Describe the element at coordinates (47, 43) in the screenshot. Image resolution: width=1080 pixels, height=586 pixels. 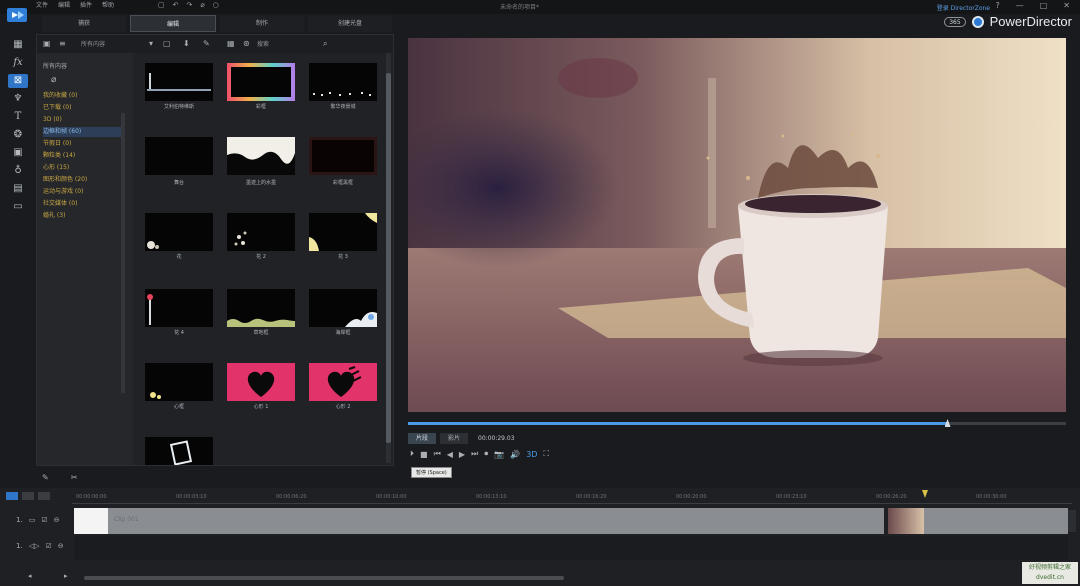
I see `import-icon: ▣` at that location.